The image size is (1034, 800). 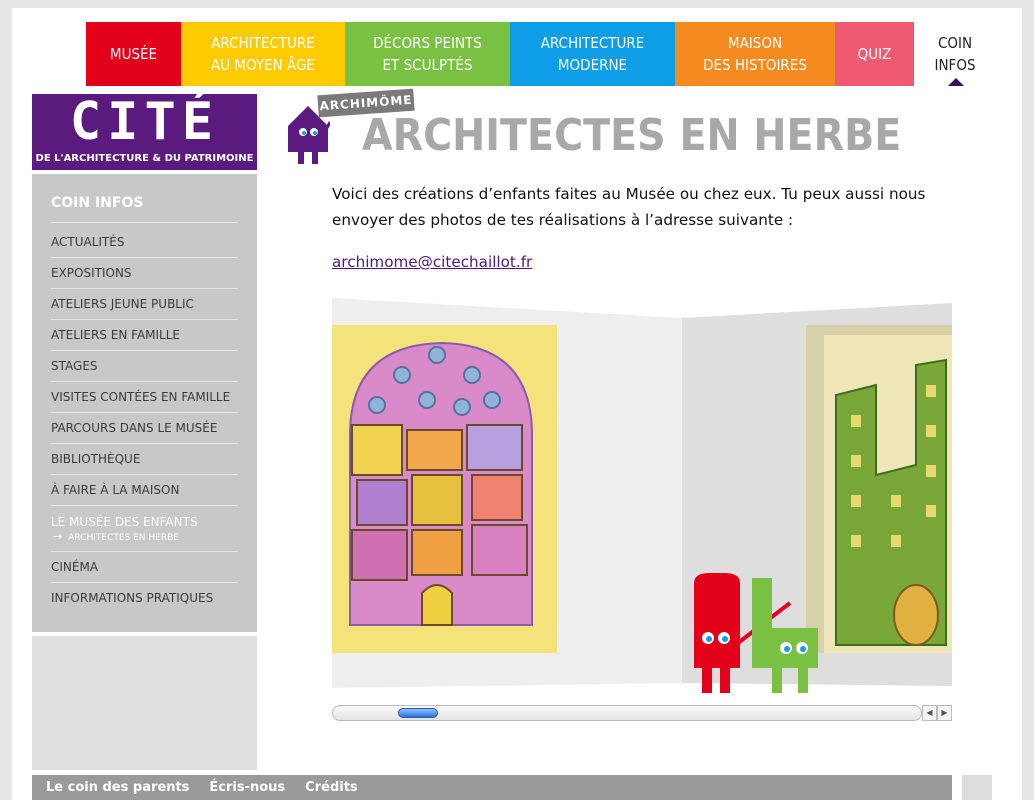 I want to click on scroll-left-icon: ◀, so click(x=929, y=713).